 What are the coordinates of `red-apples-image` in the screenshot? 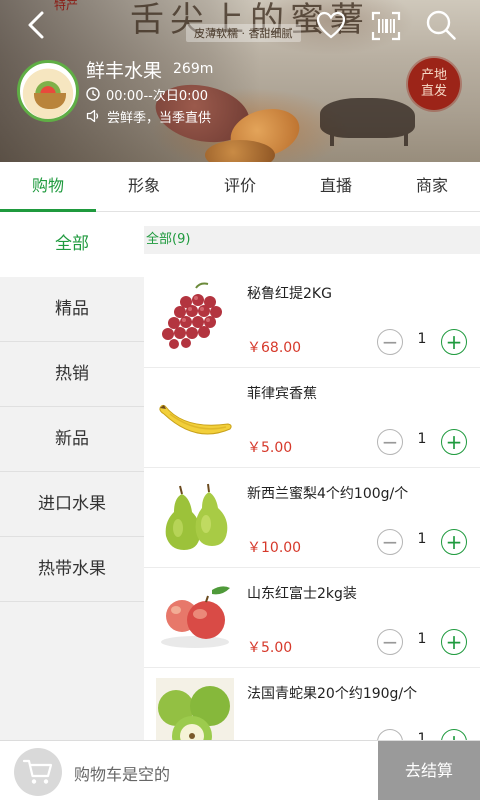 It's located at (195, 617).